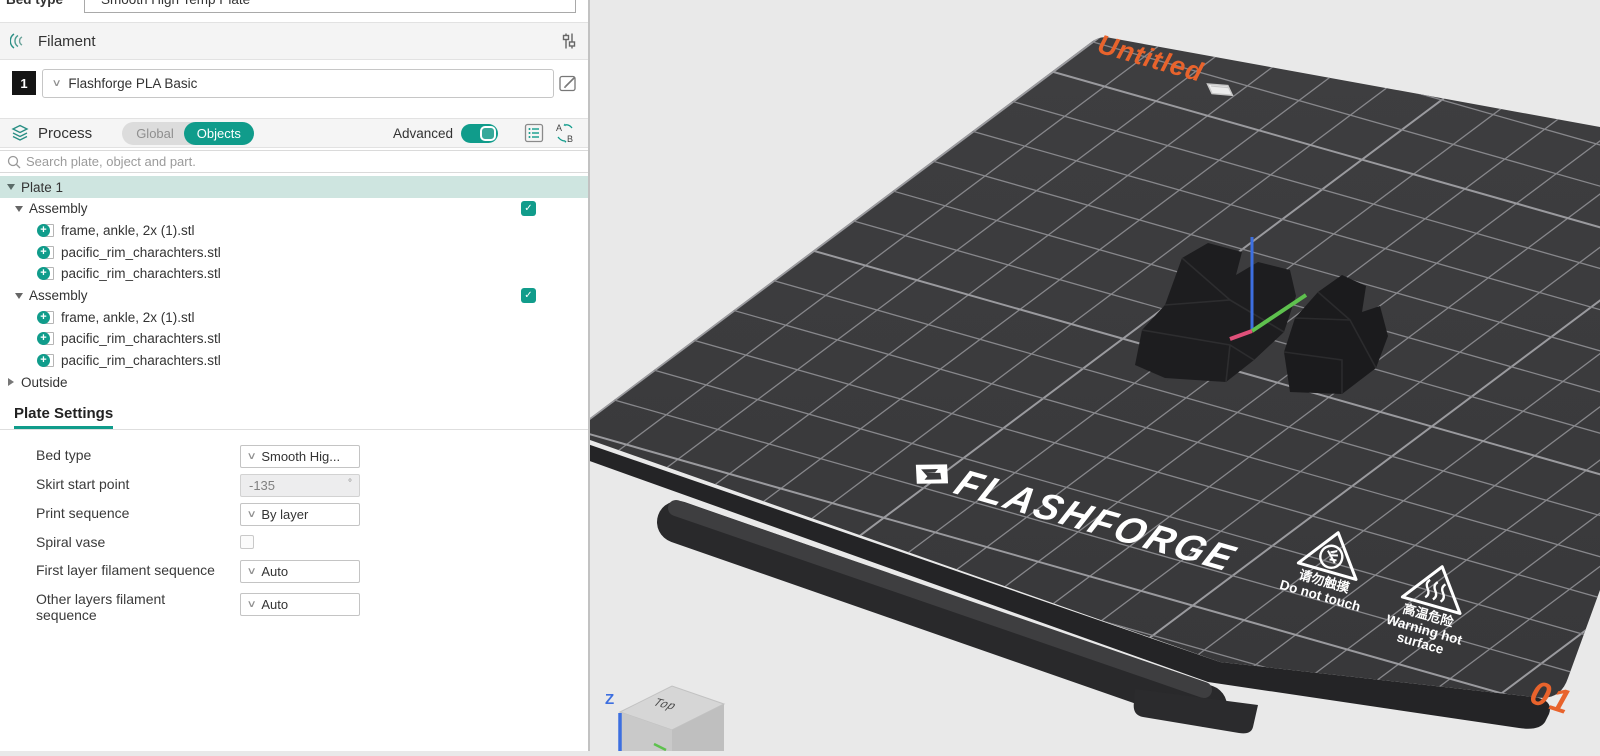  Describe the element at coordinates (65, 133) in the screenshot. I see `process-section-title: Process` at that location.